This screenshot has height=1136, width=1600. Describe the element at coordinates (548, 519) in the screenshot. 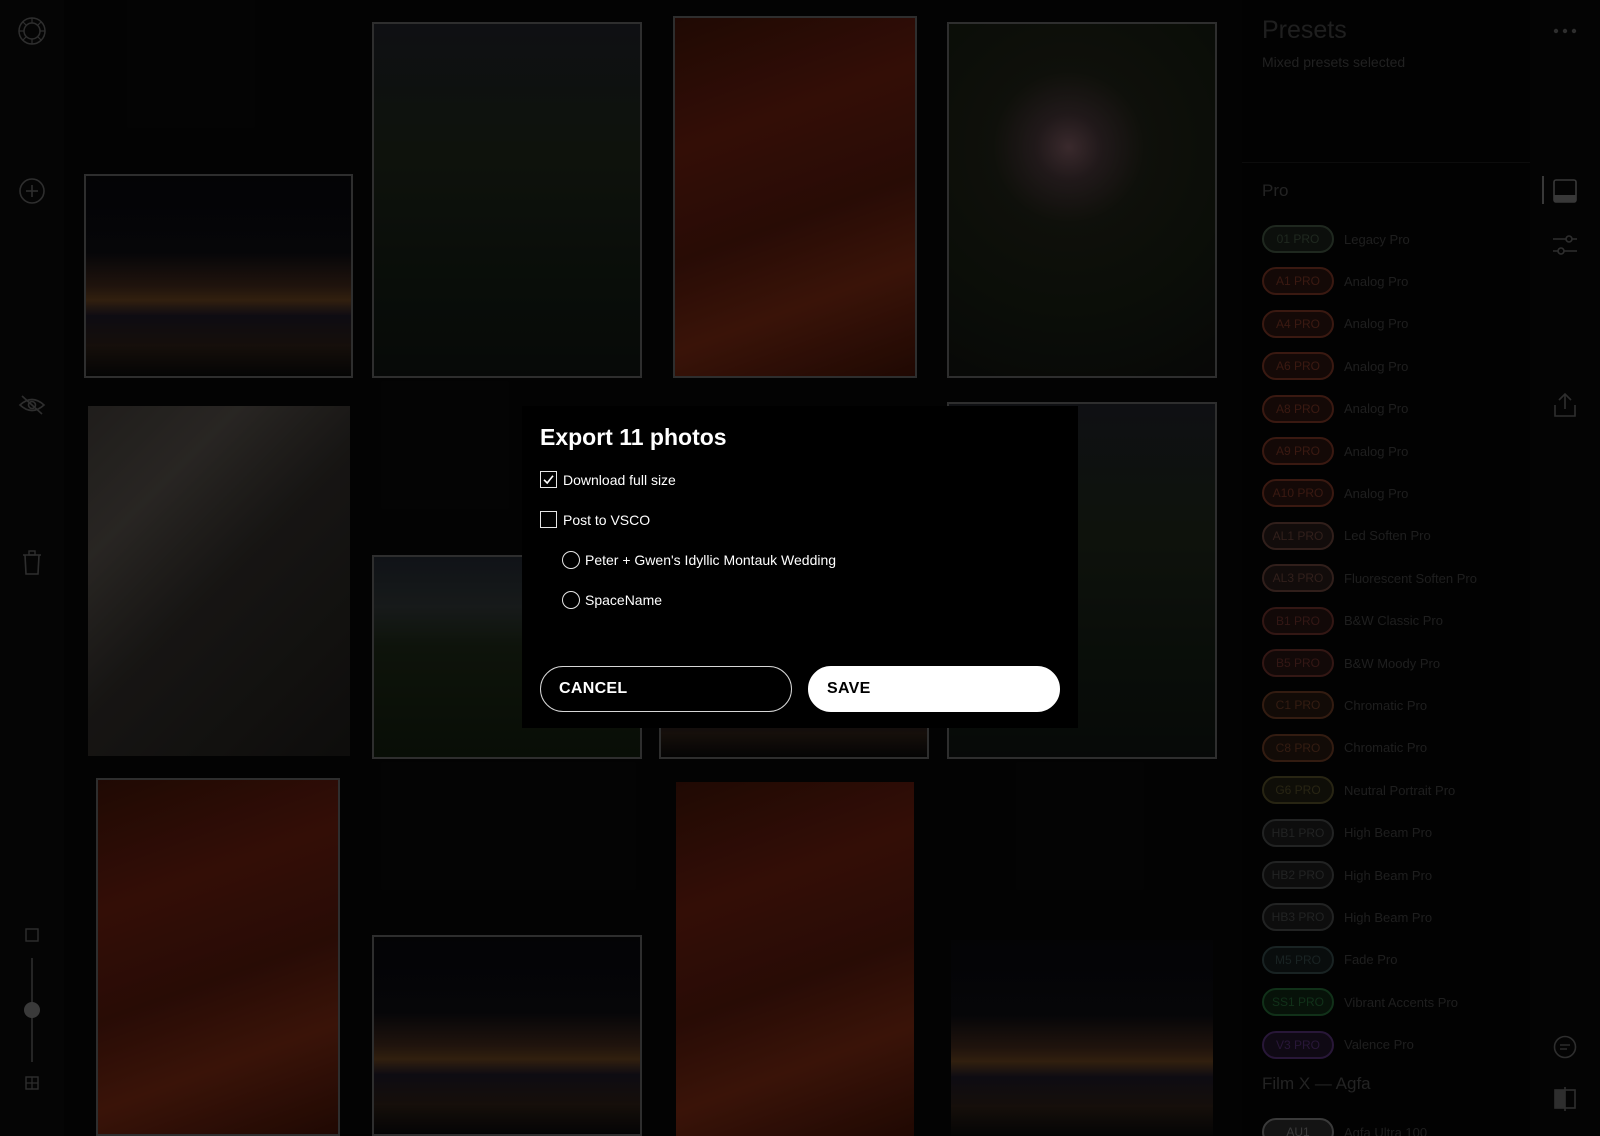

I see `checkbox-unchecked-icon` at that location.